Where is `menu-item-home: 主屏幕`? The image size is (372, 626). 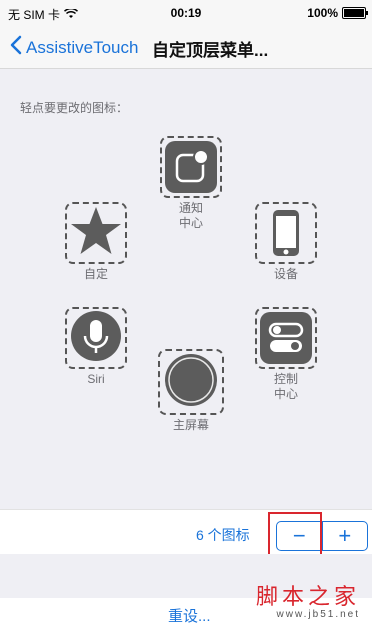
menu-item-home: 主屏幕 is located at coordinates (191, 391).